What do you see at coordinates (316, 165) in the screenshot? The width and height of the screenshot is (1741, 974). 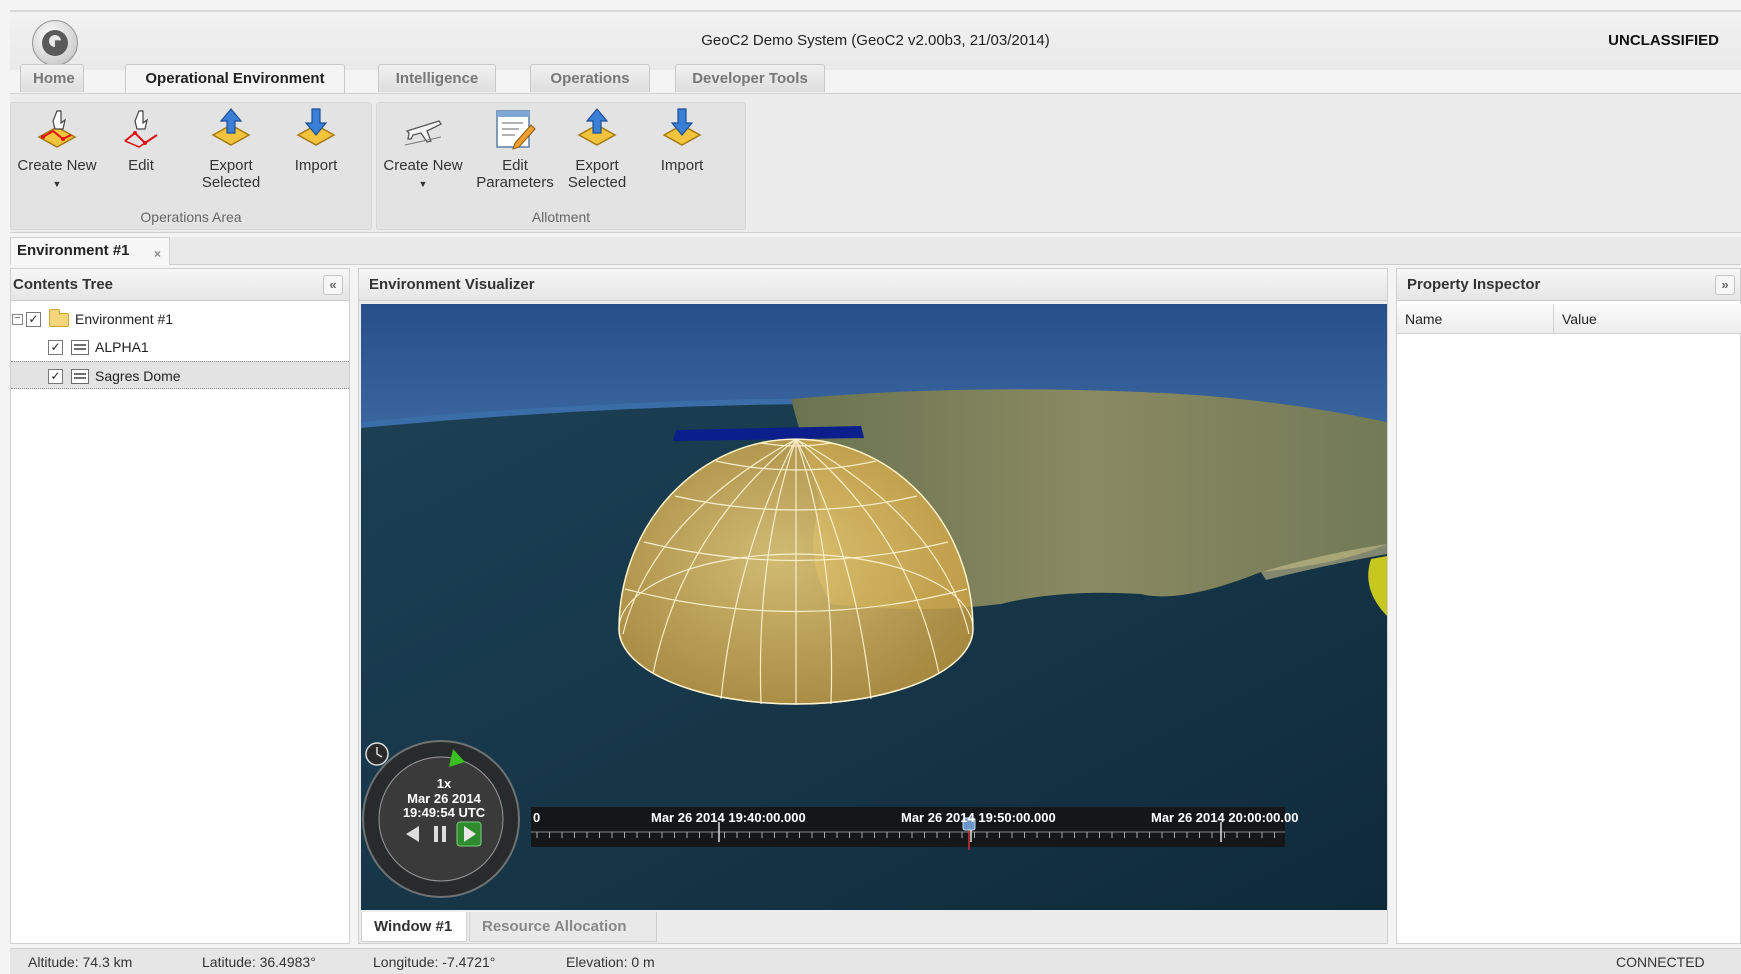 I see `import-area-label: Import` at bounding box center [316, 165].